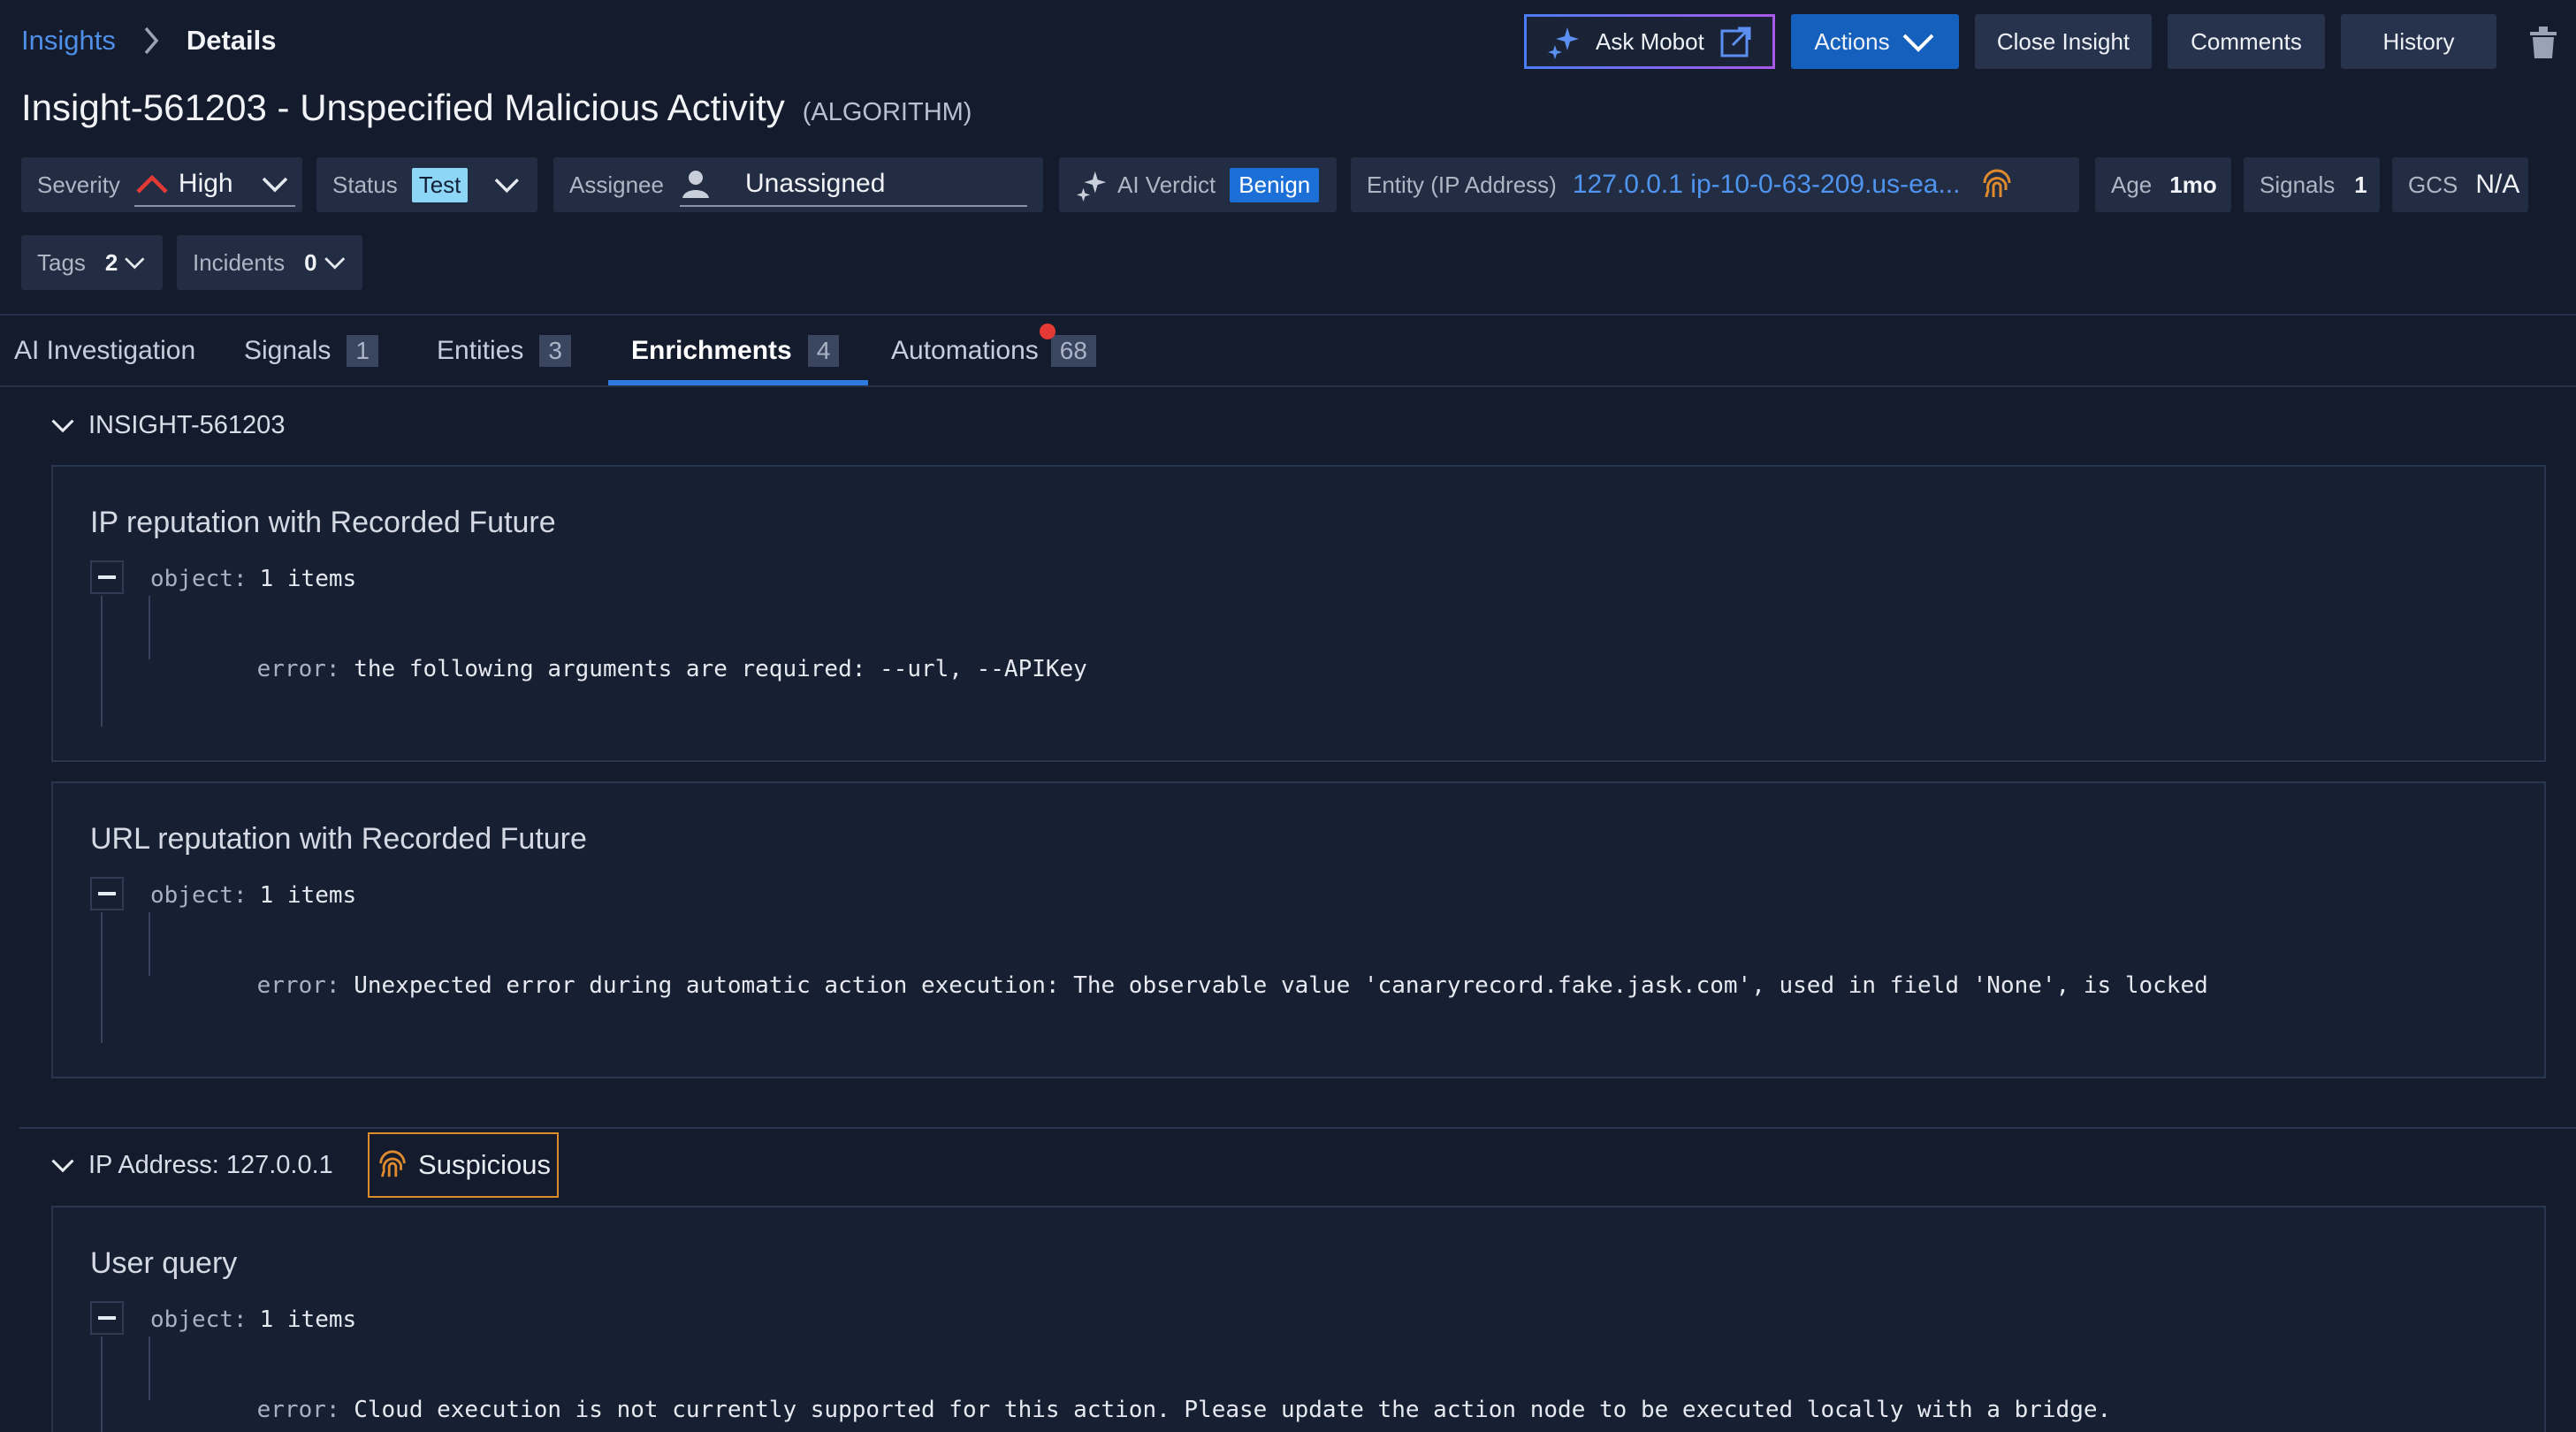  Describe the element at coordinates (2497, 184) in the screenshot. I see `gcs-value: N/A` at that location.